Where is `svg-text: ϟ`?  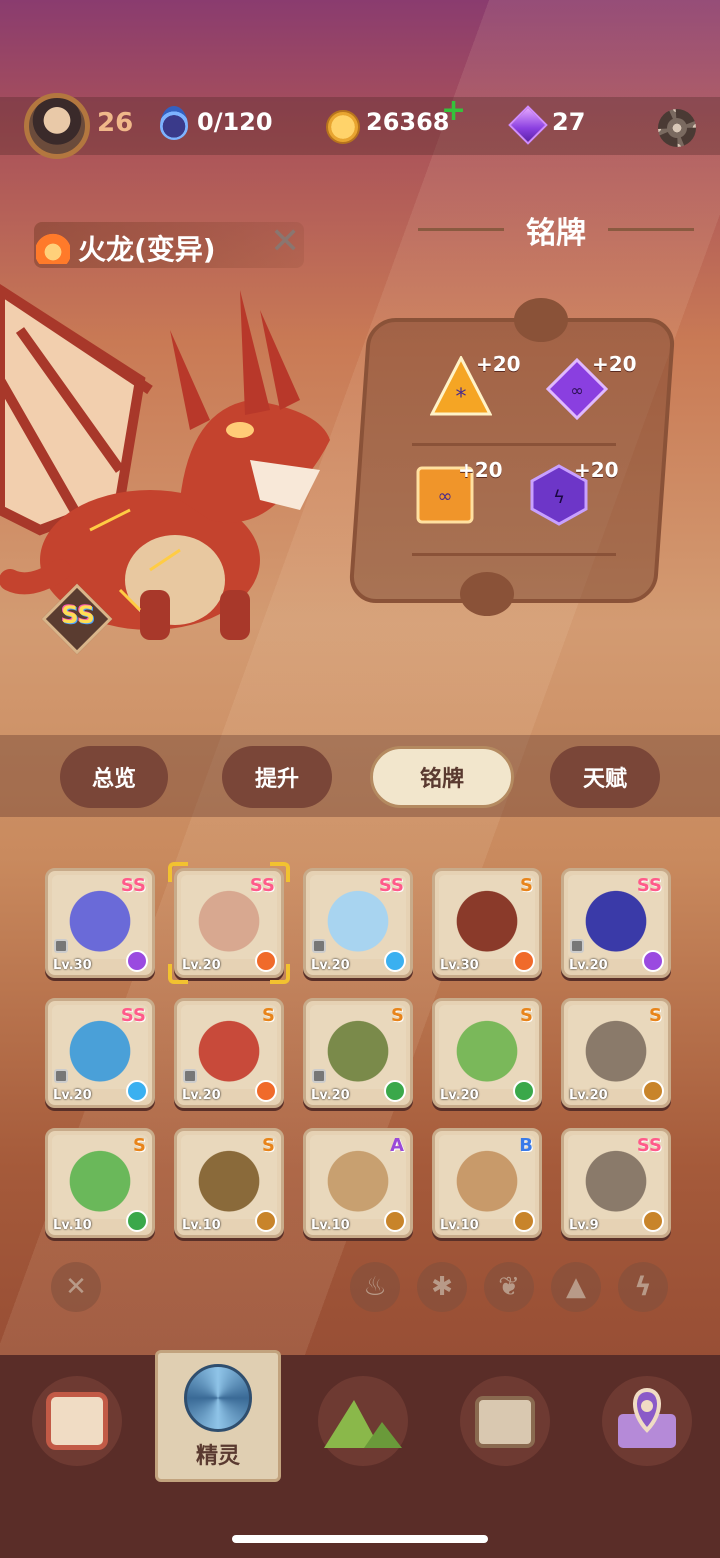
svg-text: ϟ is located at coordinates (559, 497).